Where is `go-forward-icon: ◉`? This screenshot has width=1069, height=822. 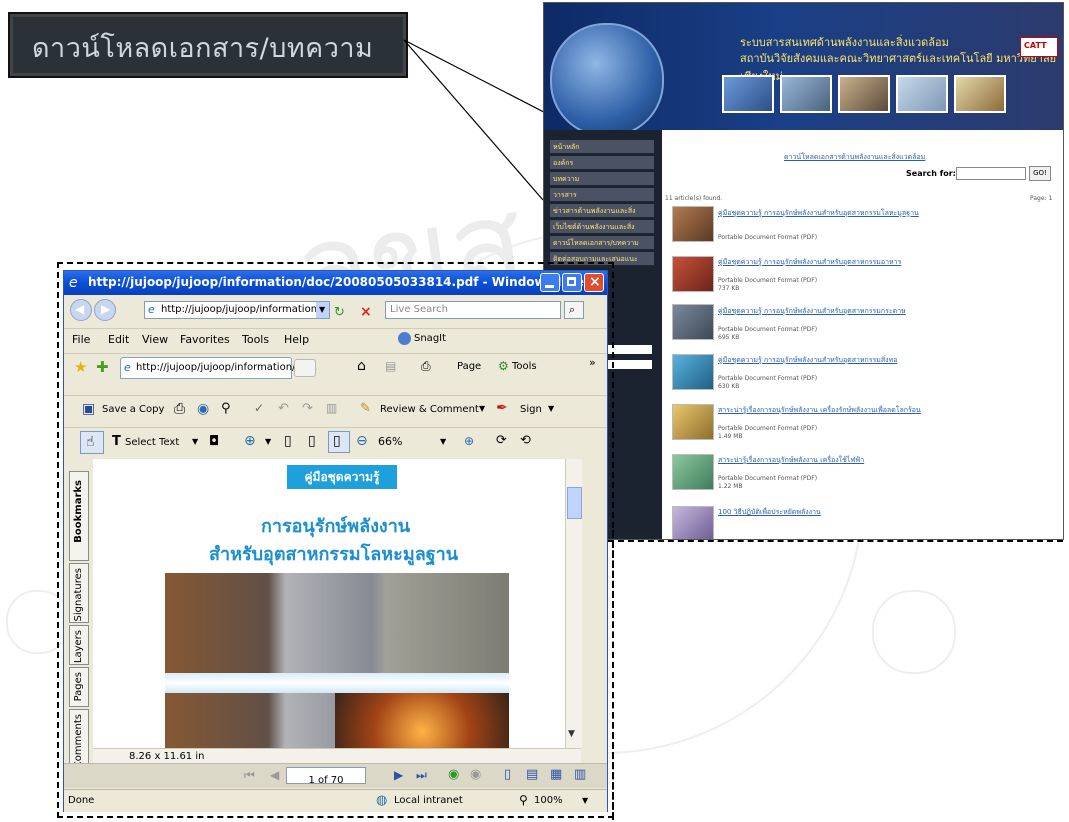 go-forward-icon: ◉ is located at coordinates (475, 774).